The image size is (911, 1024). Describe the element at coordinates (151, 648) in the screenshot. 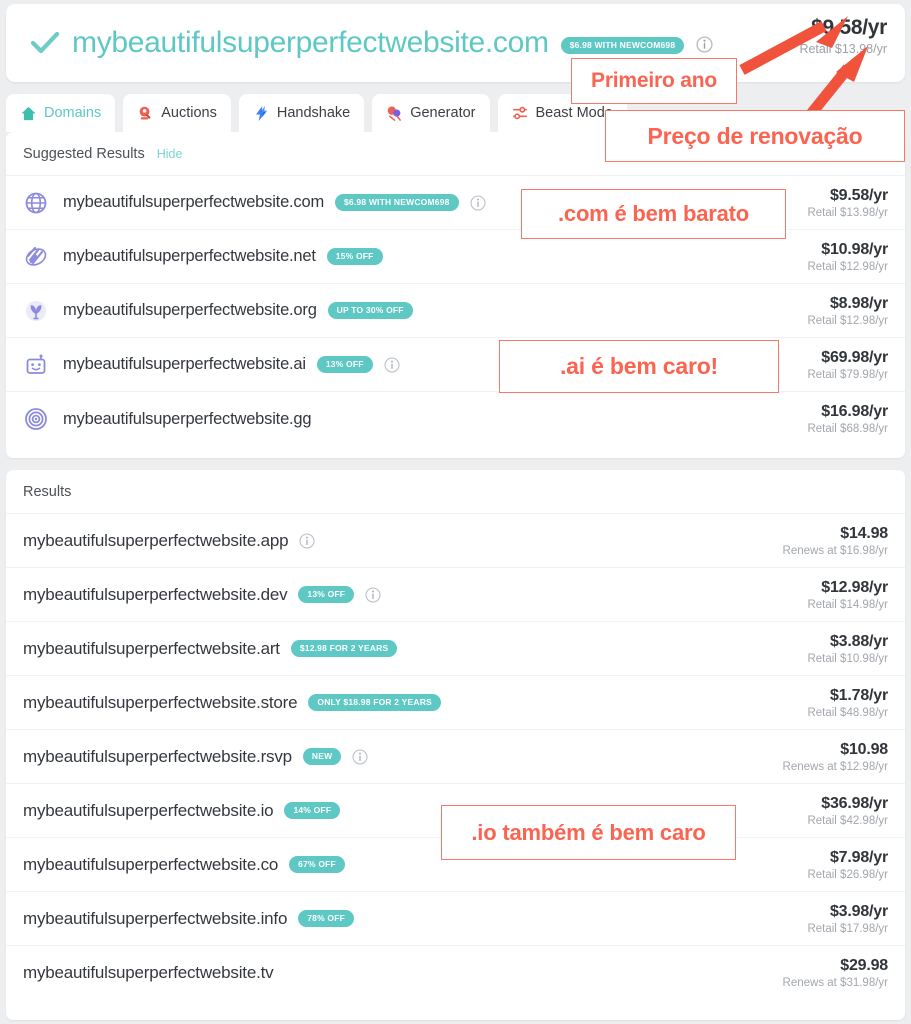

I see `domain-name: mybeautifulsuperperfectwebsite.art` at that location.